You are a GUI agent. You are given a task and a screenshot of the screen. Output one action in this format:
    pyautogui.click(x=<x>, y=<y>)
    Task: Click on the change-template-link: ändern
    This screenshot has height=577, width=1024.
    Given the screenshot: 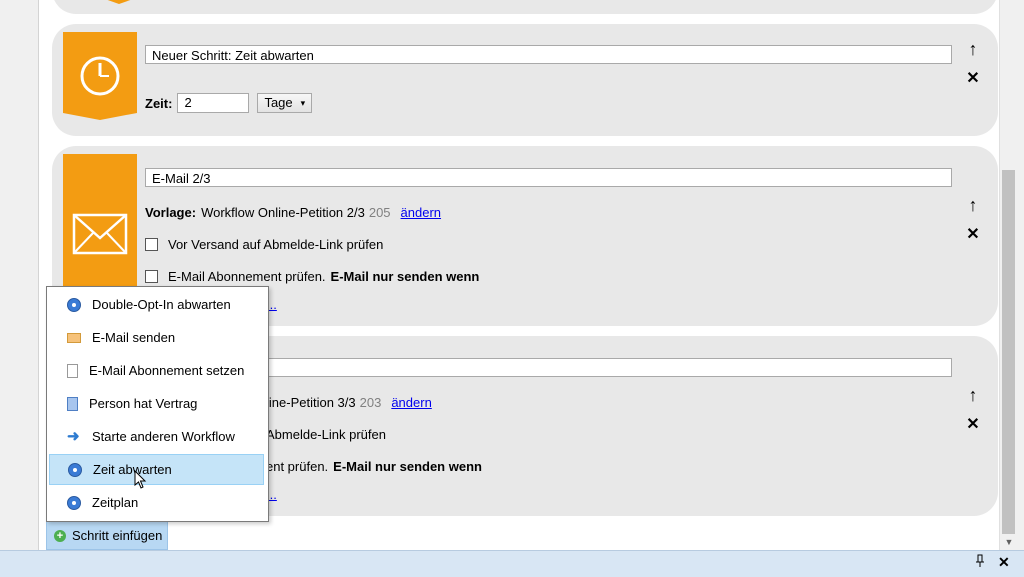 What is the action you would take?
    pyautogui.click(x=421, y=212)
    